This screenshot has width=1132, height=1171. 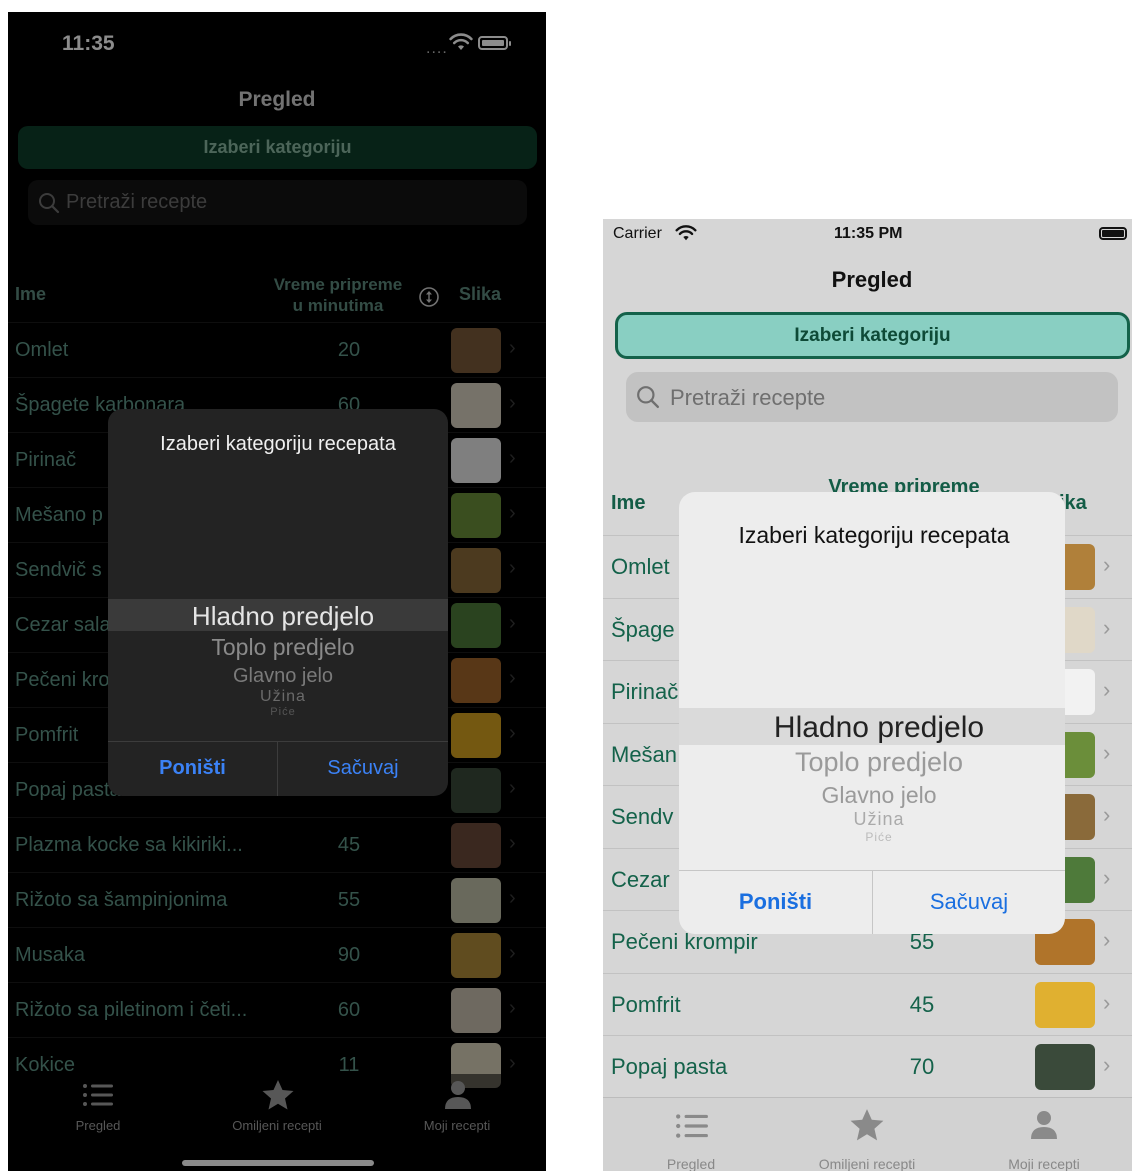 I want to click on search-bar: Pretraži recepte, so click(x=872, y=397).